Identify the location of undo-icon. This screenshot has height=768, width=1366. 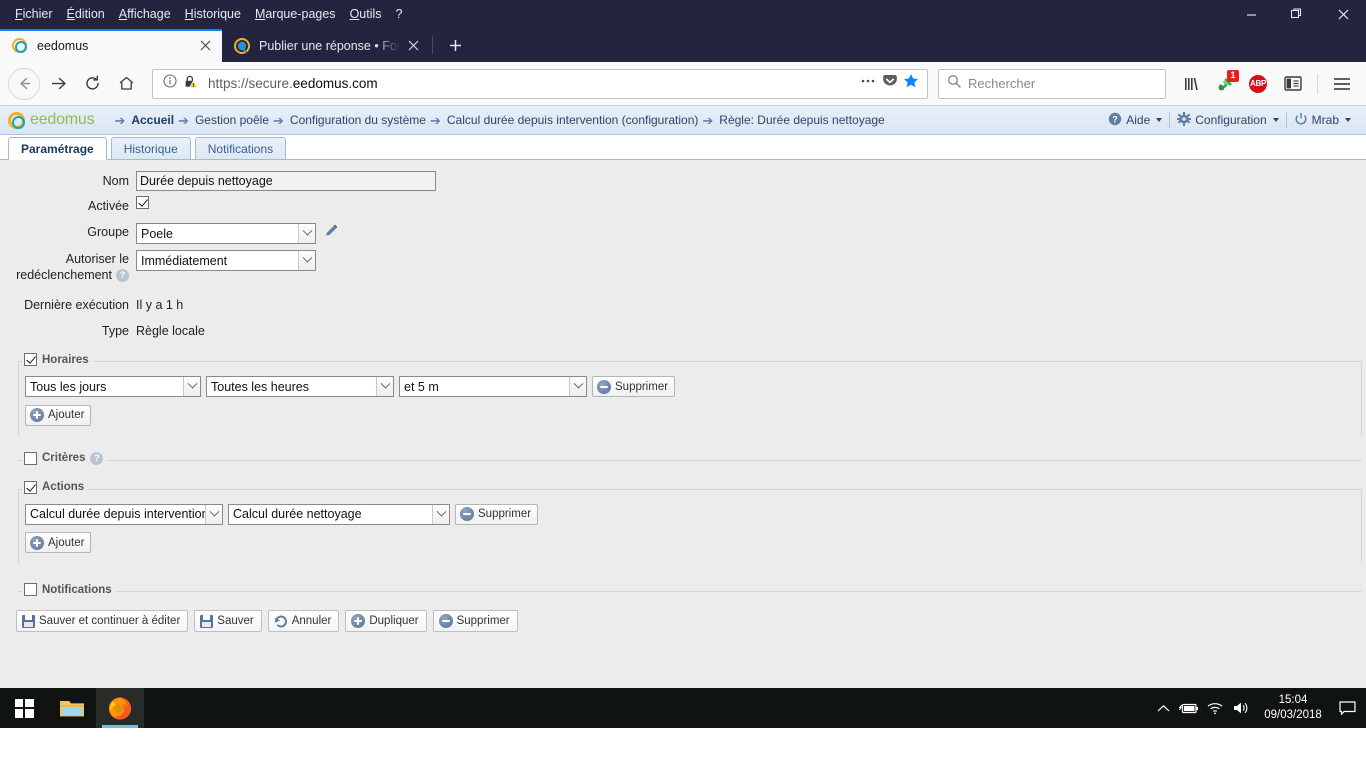
(281, 621).